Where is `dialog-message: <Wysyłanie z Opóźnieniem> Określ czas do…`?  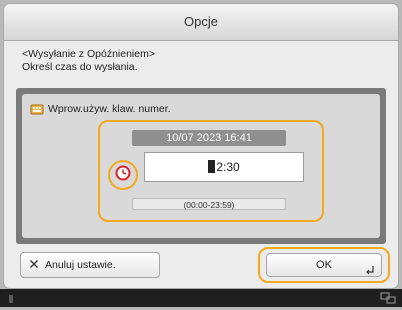
dialog-message: <Wysyłanie z Opóźnieniem> Określ czas do… is located at coordinates (202, 61).